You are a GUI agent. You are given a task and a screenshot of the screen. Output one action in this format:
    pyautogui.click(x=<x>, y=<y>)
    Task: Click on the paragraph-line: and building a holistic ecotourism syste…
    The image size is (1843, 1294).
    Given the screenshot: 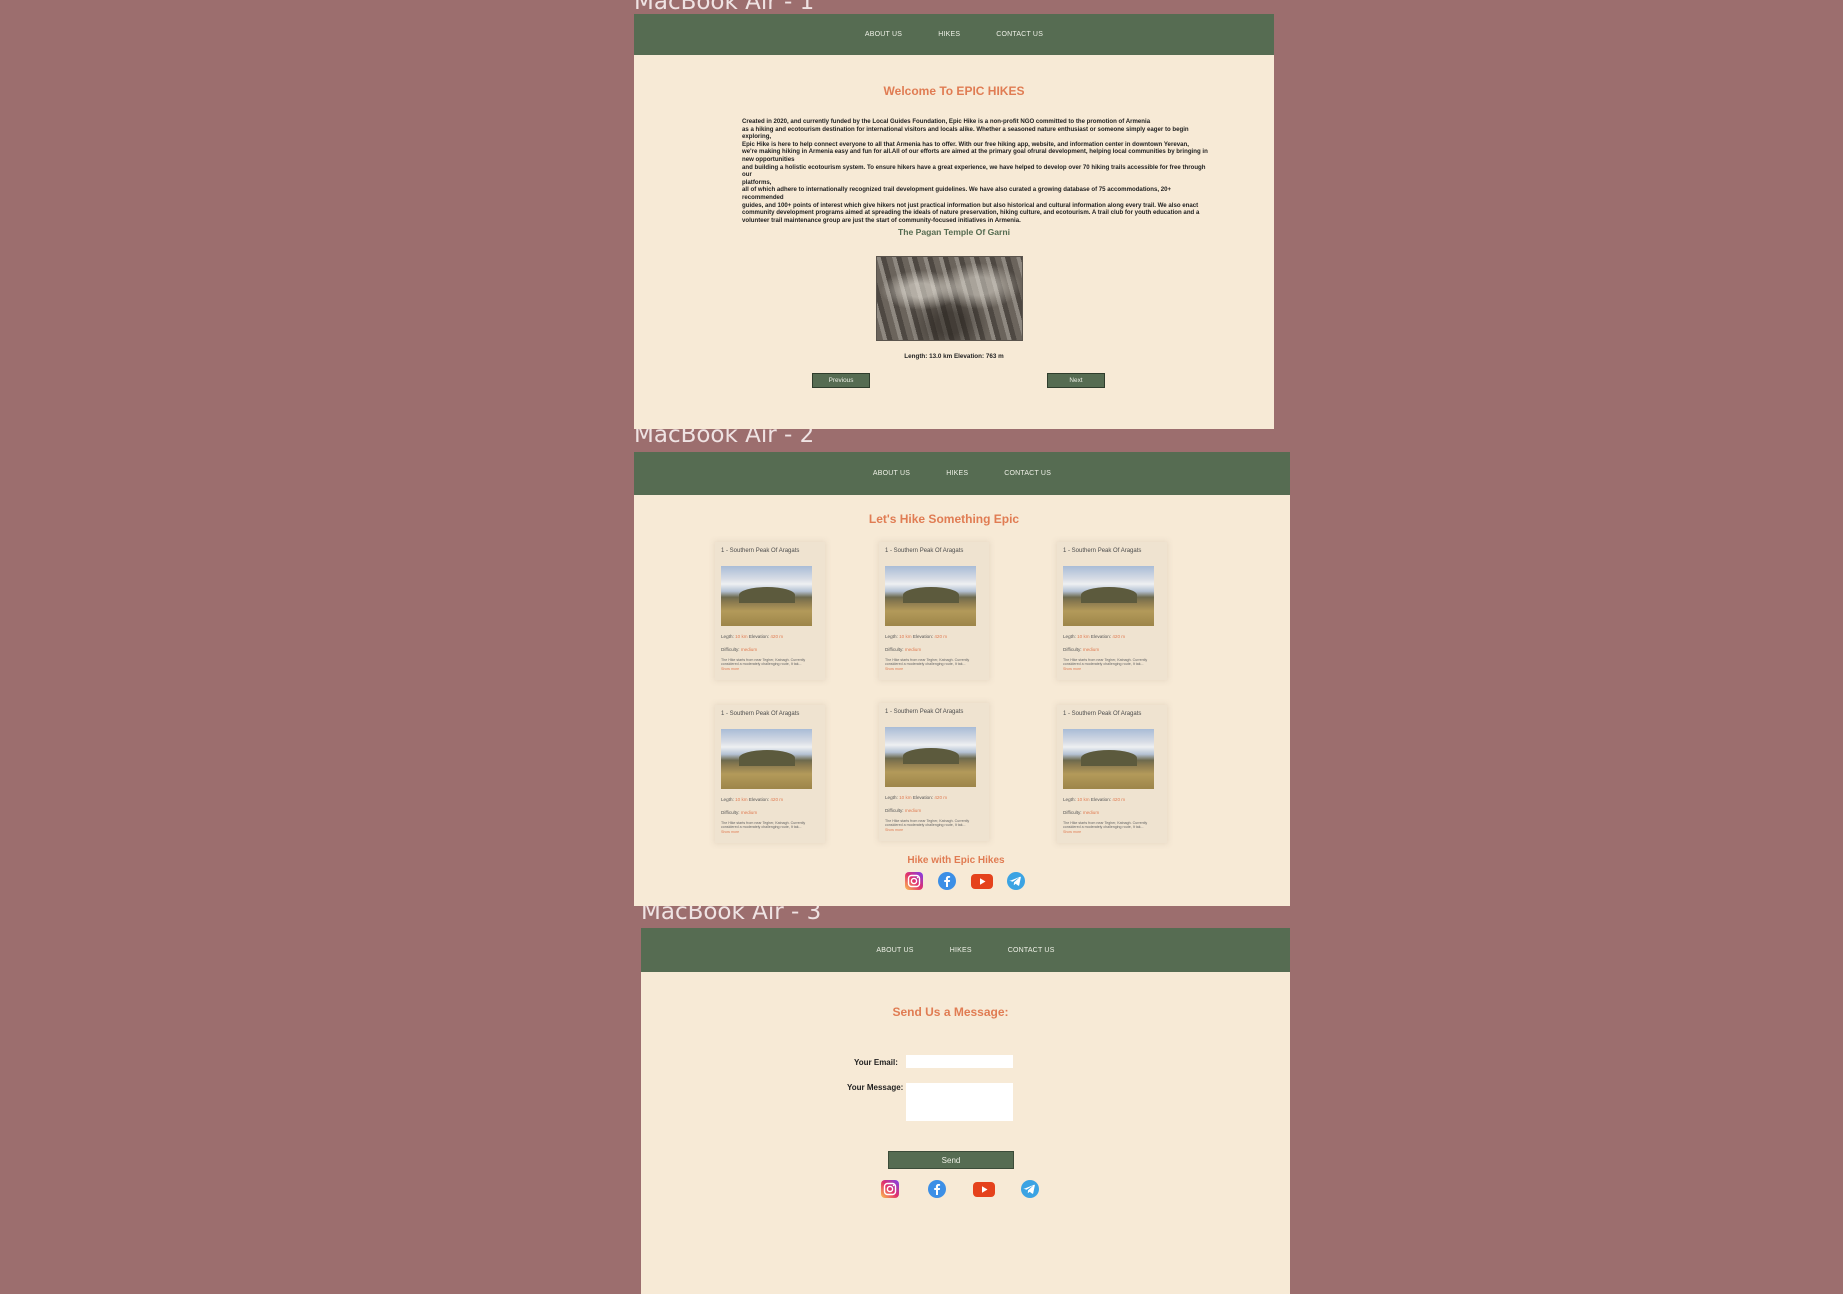 What is the action you would take?
    pyautogui.click(x=974, y=171)
    